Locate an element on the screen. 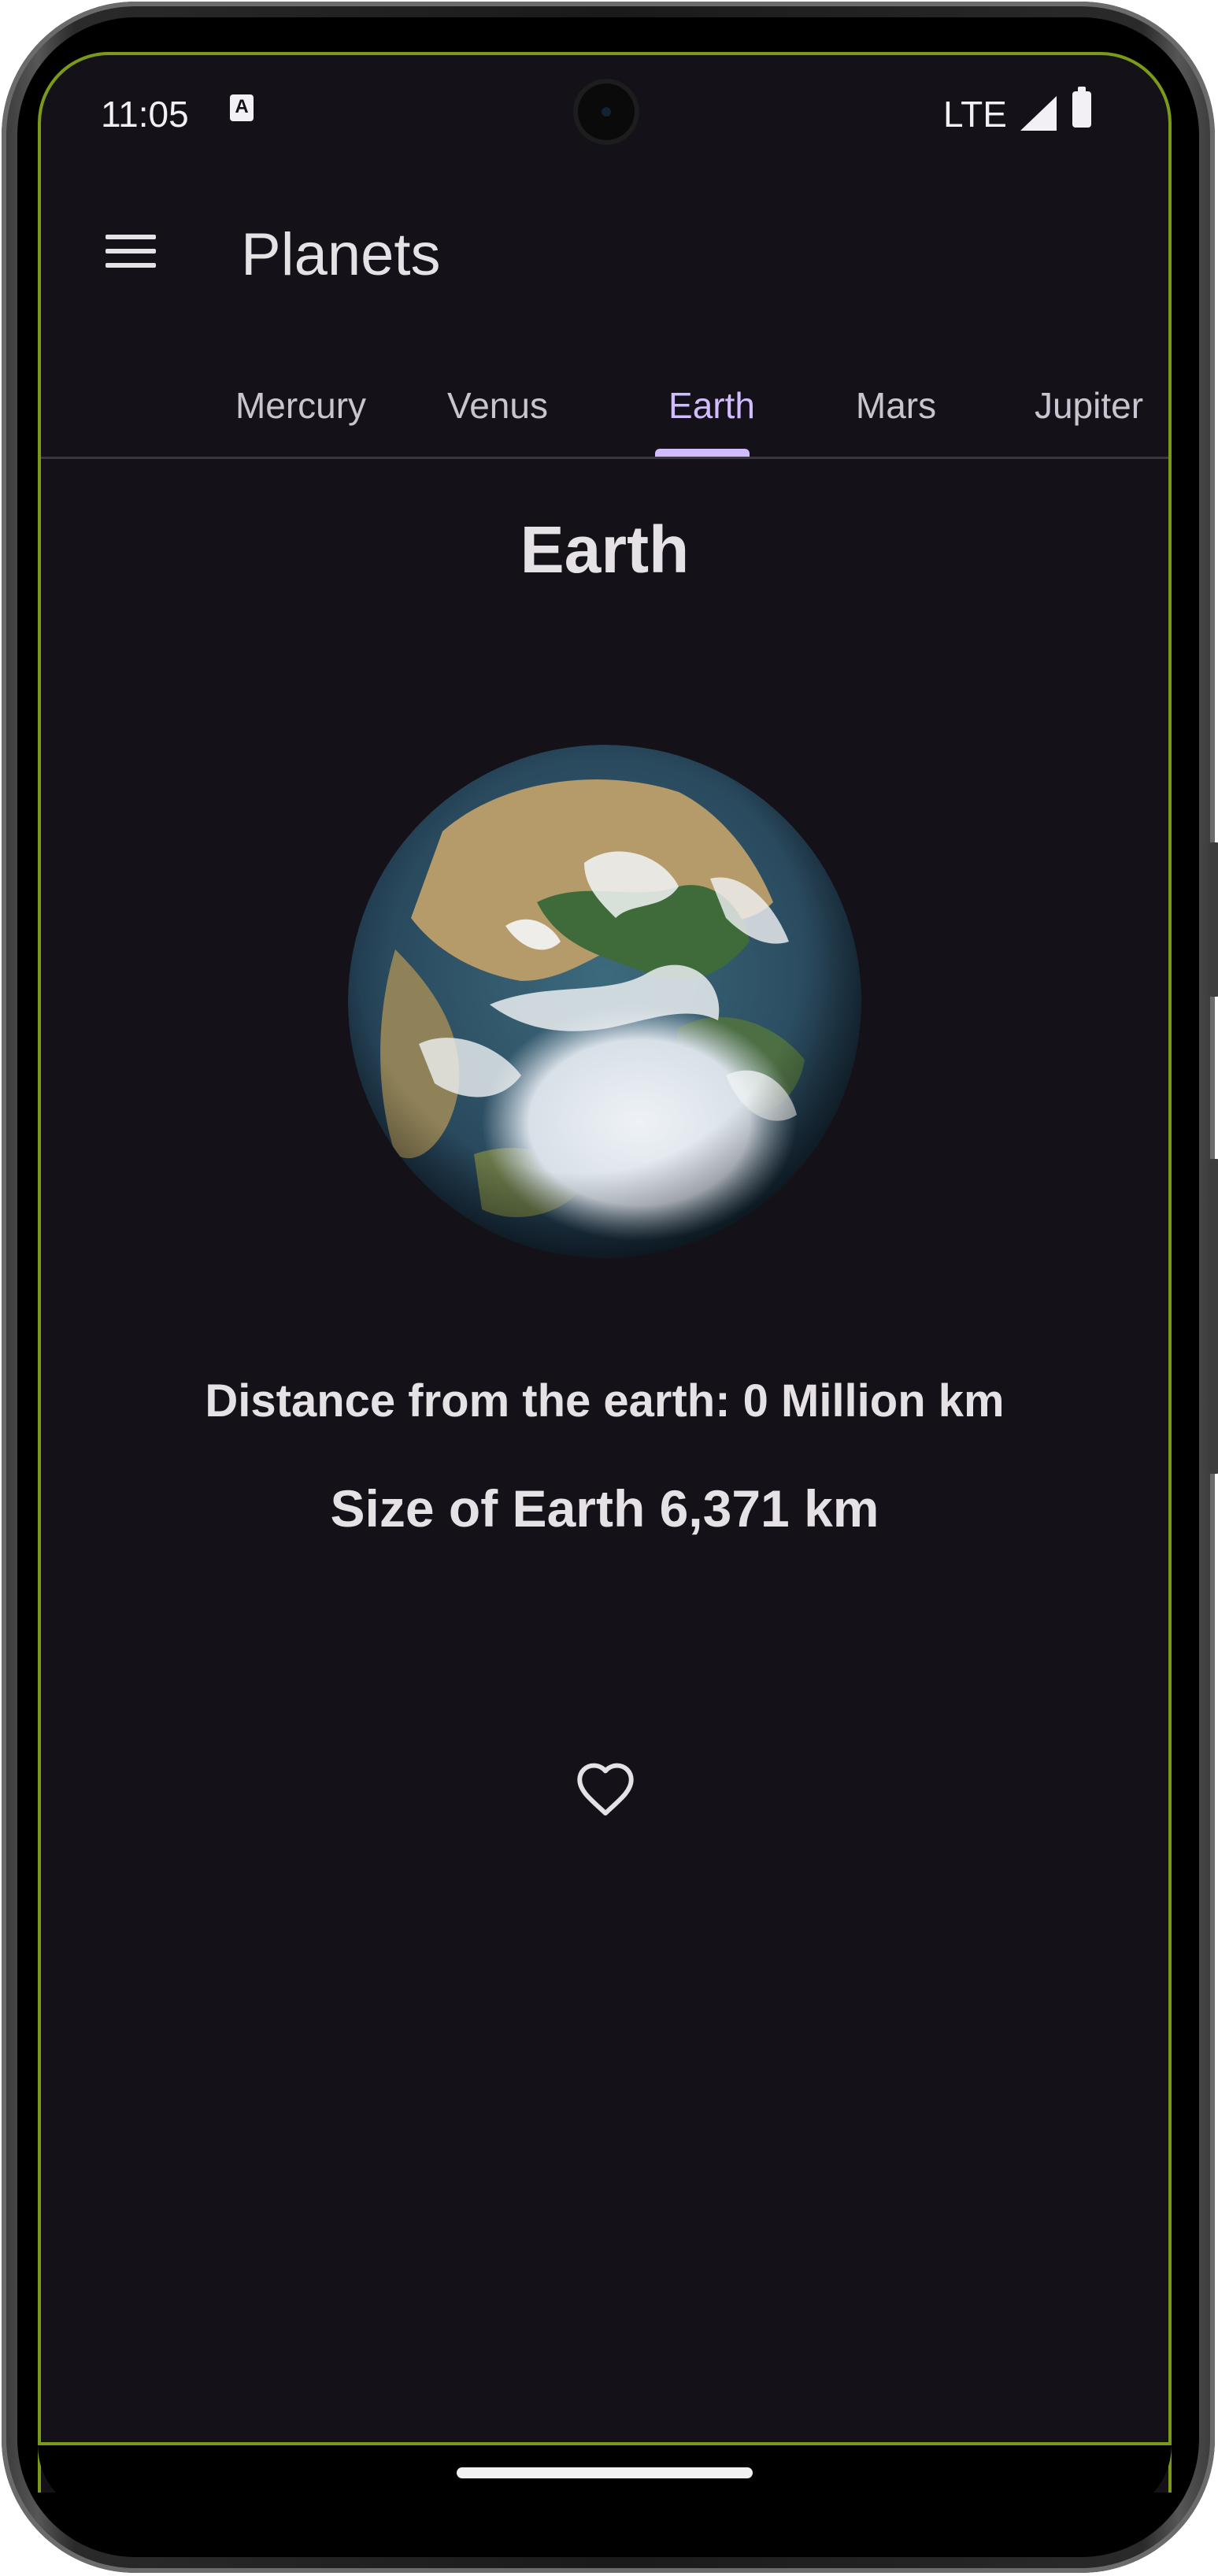 The width and height of the screenshot is (1218, 2576). earth-globe-image is located at coordinates (604, 1001).